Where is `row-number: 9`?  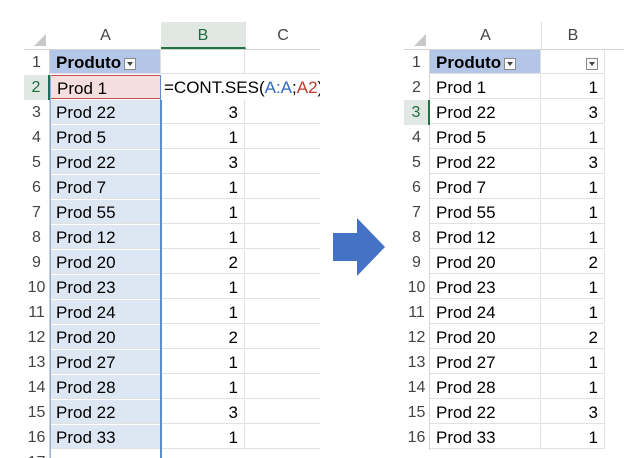 row-number: 9 is located at coordinates (37, 262).